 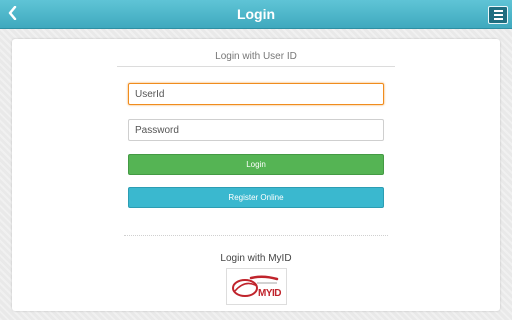 I want to click on userid-input, so click(x=256, y=94).